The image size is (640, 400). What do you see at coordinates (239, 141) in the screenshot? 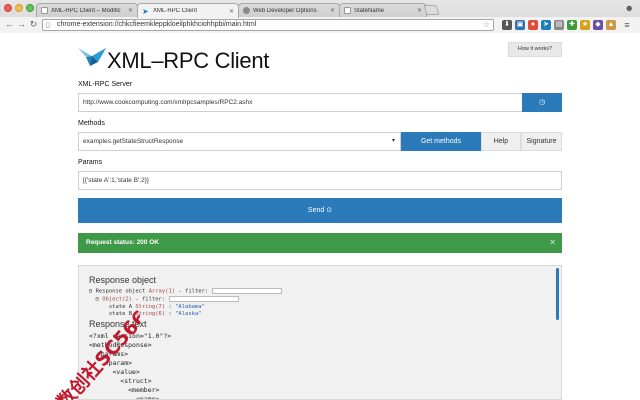
I see `methods-select: examples.getStateStructResponse ▾` at bounding box center [239, 141].